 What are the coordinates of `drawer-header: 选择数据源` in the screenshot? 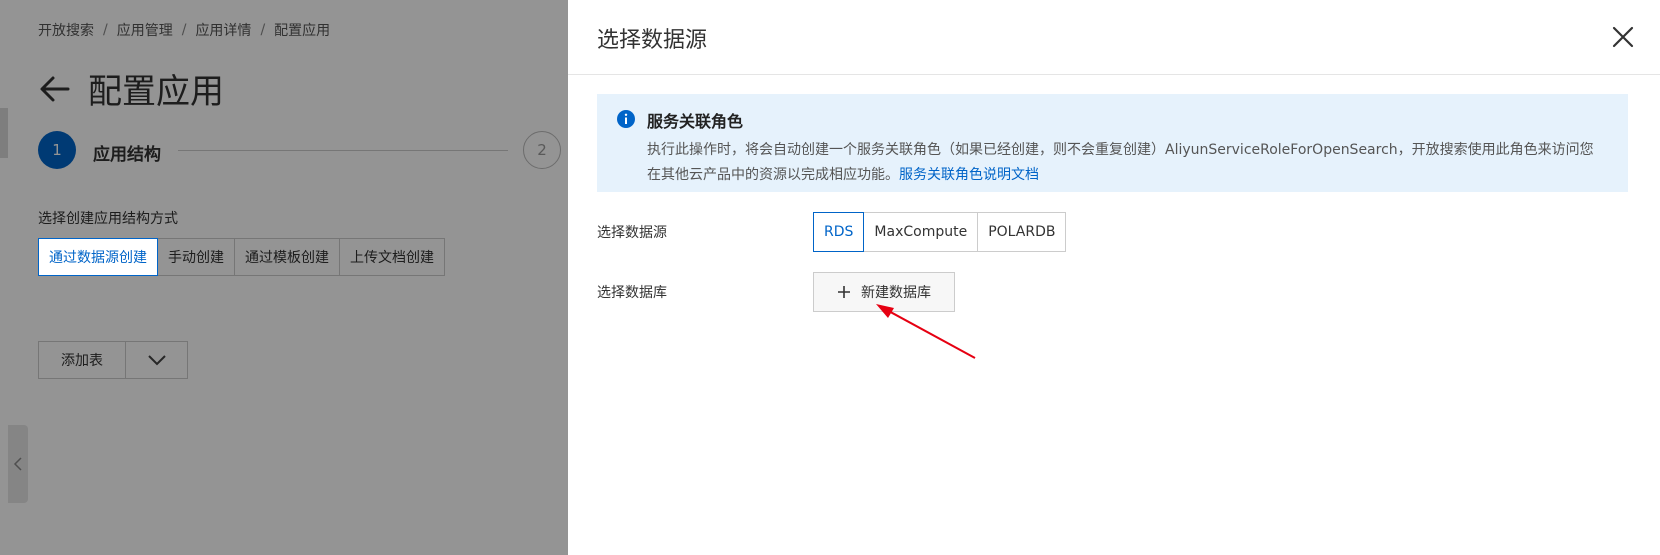 It's located at (1114, 37).